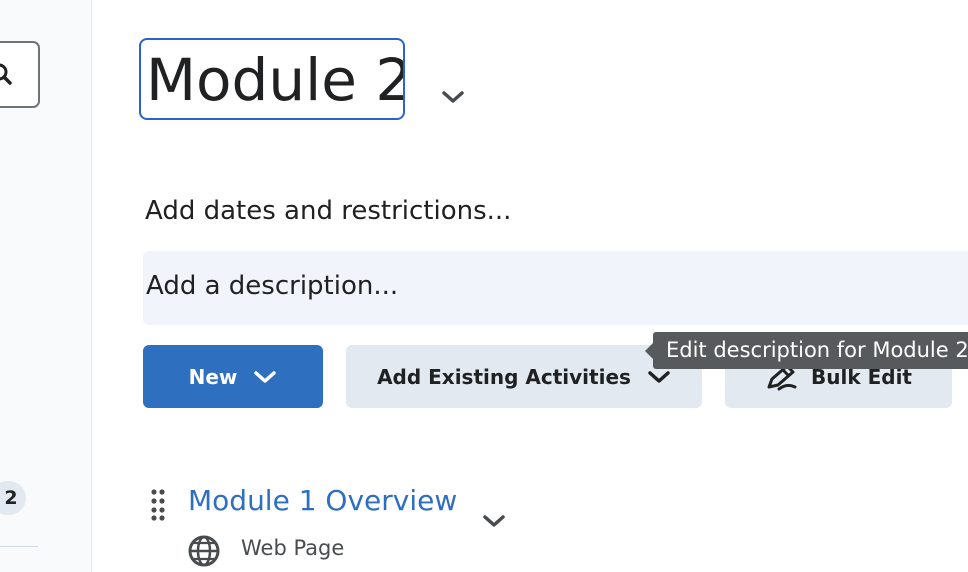 This screenshot has height=572, width=968. Describe the element at coordinates (322, 500) in the screenshot. I see `item-title-link: Module 1 Overview` at that location.